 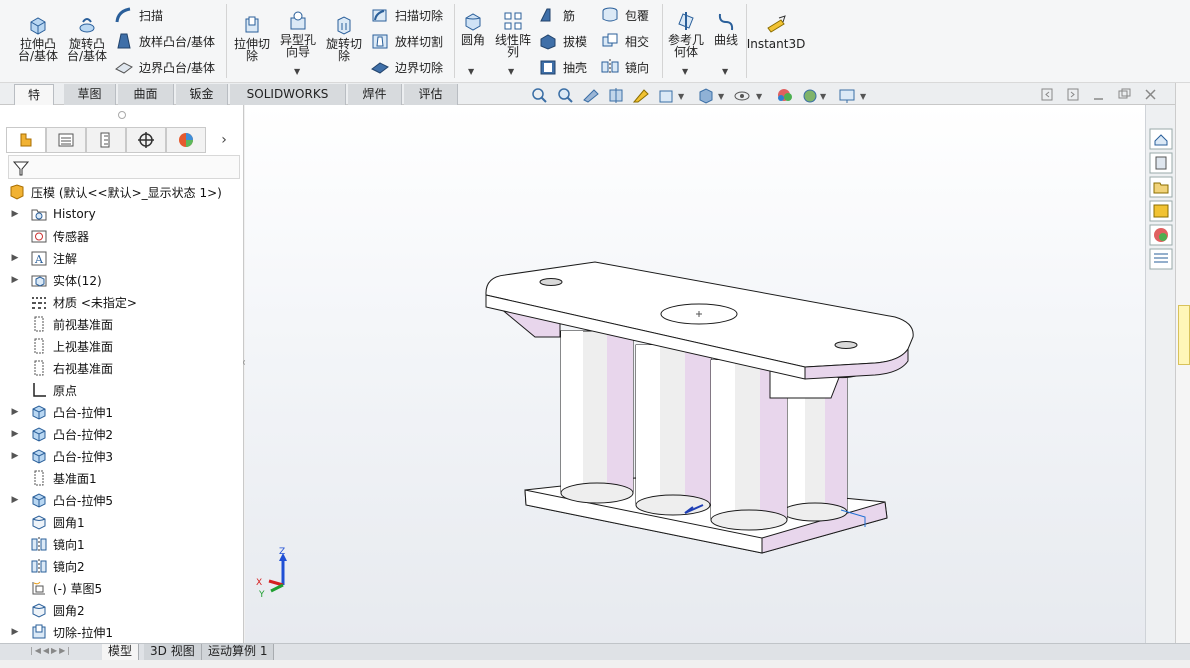 I want to click on curves-button: 曲线, so click(x=726, y=28).